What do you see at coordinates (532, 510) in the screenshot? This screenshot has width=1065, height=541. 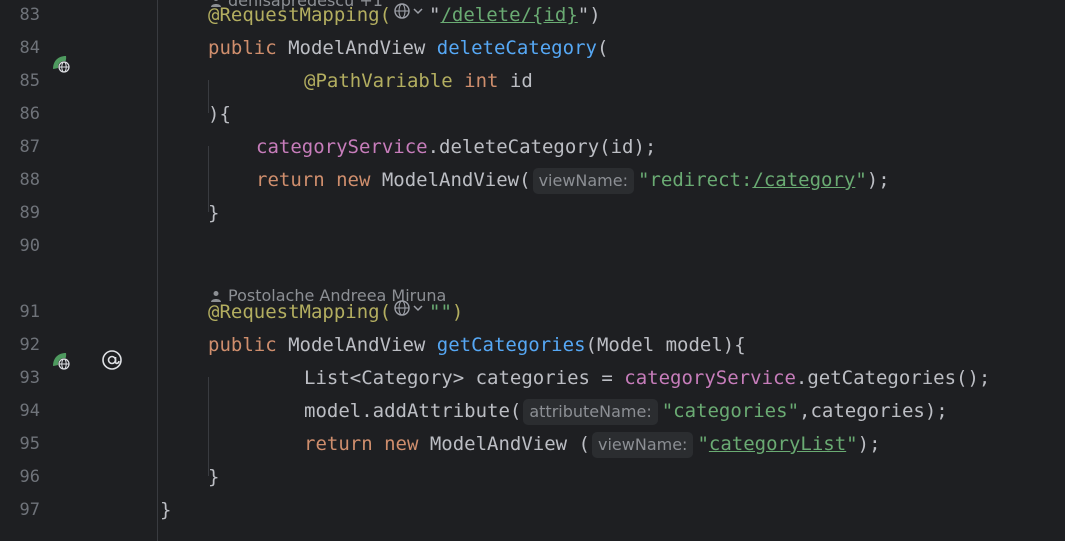 I see `code-line: 97}` at bounding box center [532, 510].